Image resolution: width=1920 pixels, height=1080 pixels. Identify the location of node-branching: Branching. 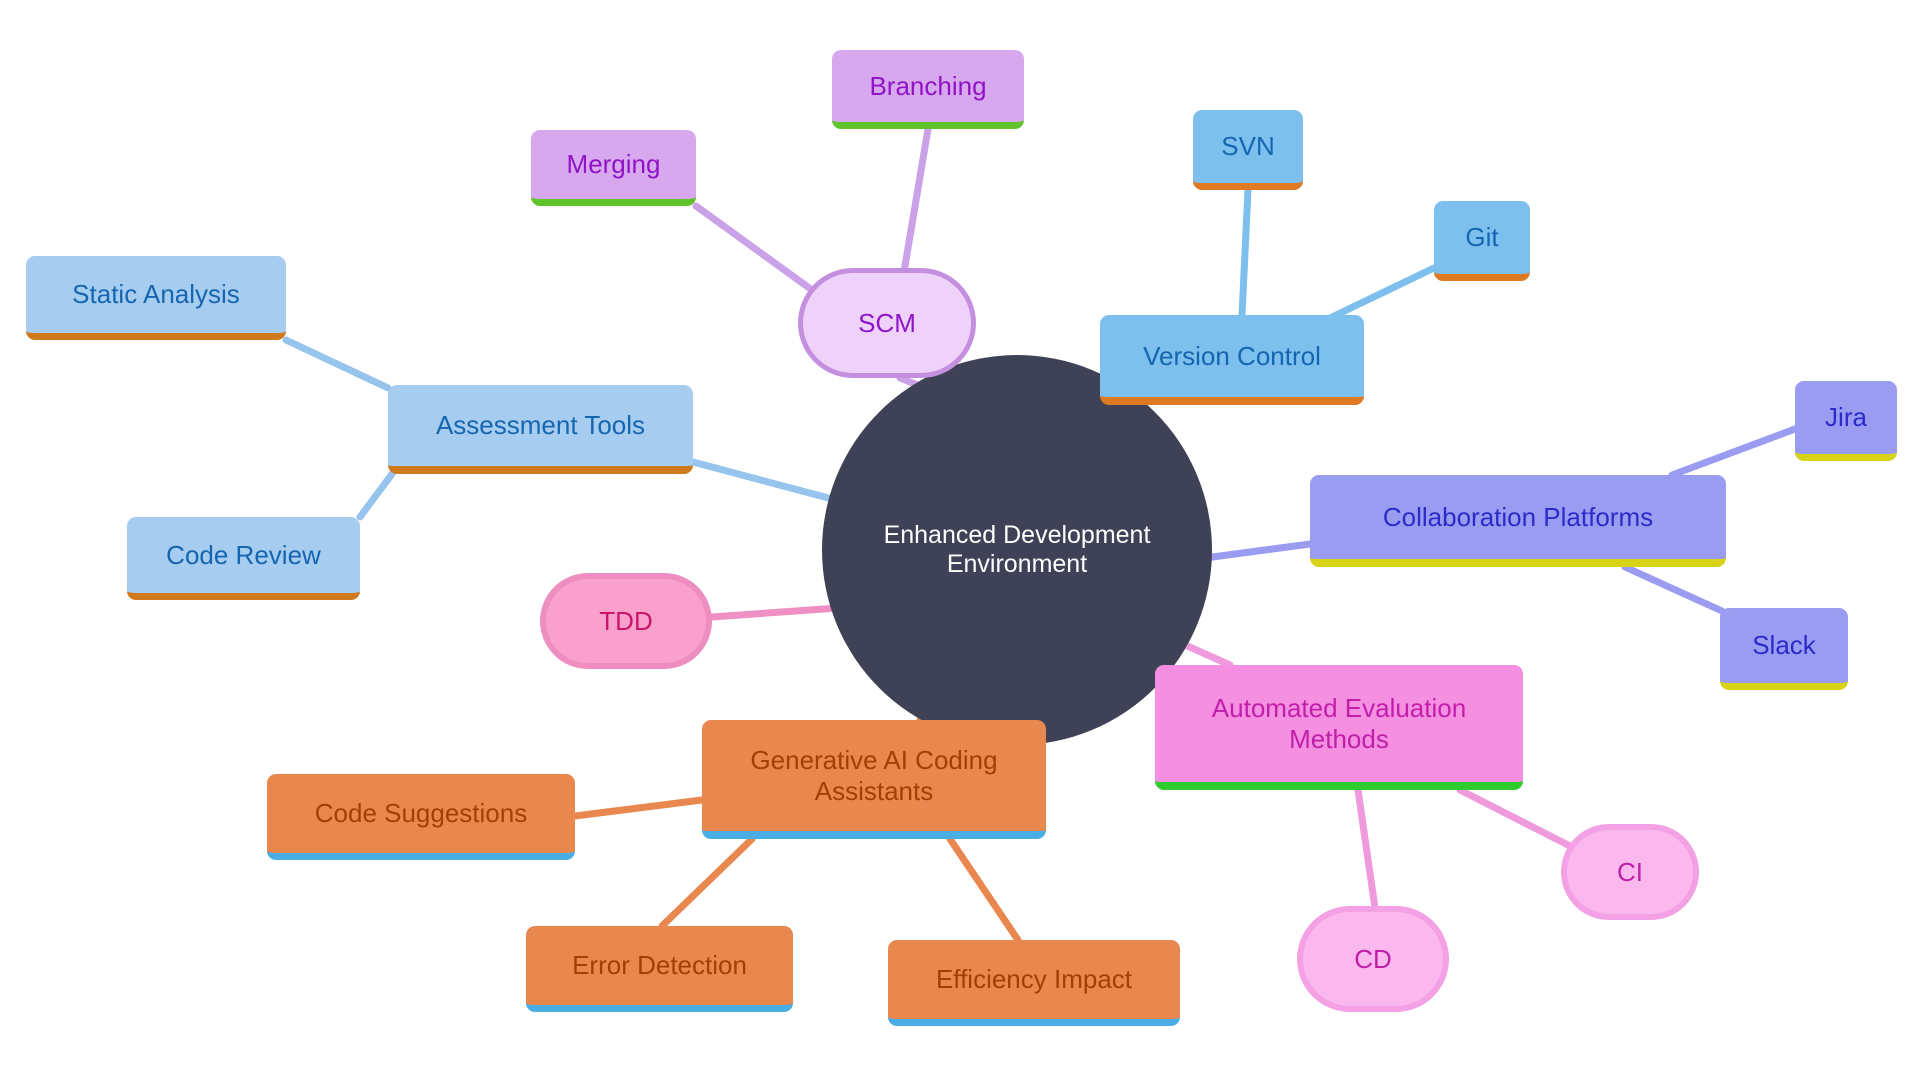
(928, 89).